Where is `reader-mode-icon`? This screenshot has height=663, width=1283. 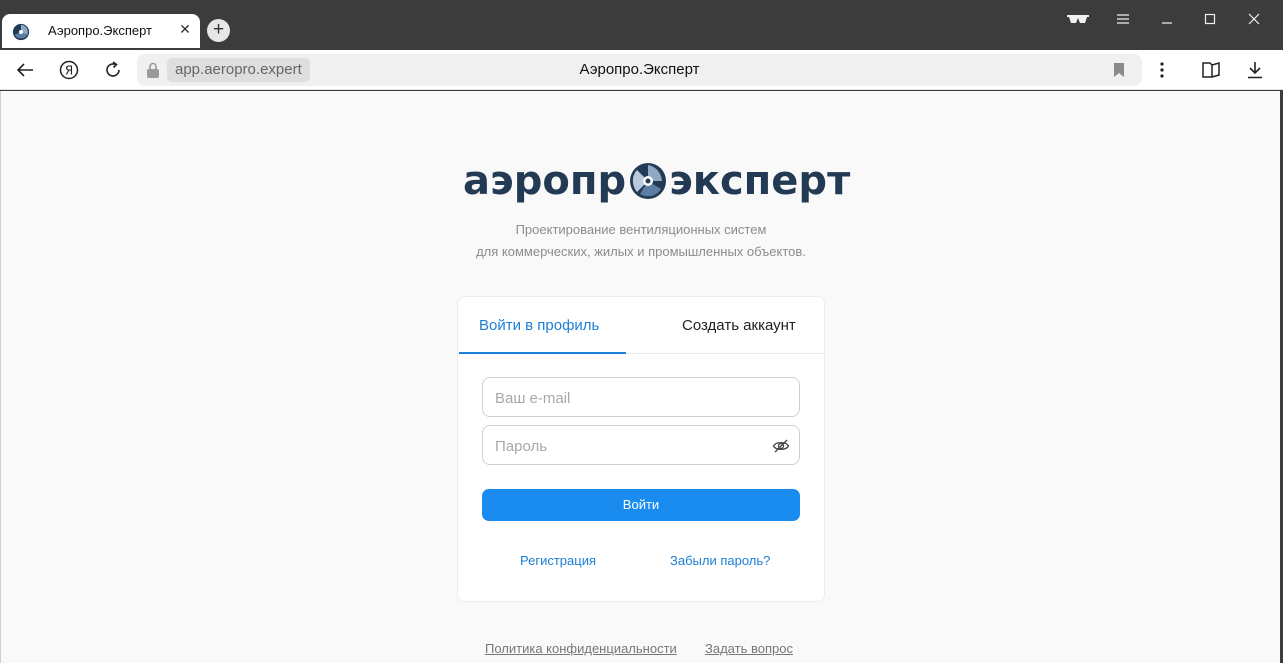 reader-mode-icon is located at coordinates (1078, 19).